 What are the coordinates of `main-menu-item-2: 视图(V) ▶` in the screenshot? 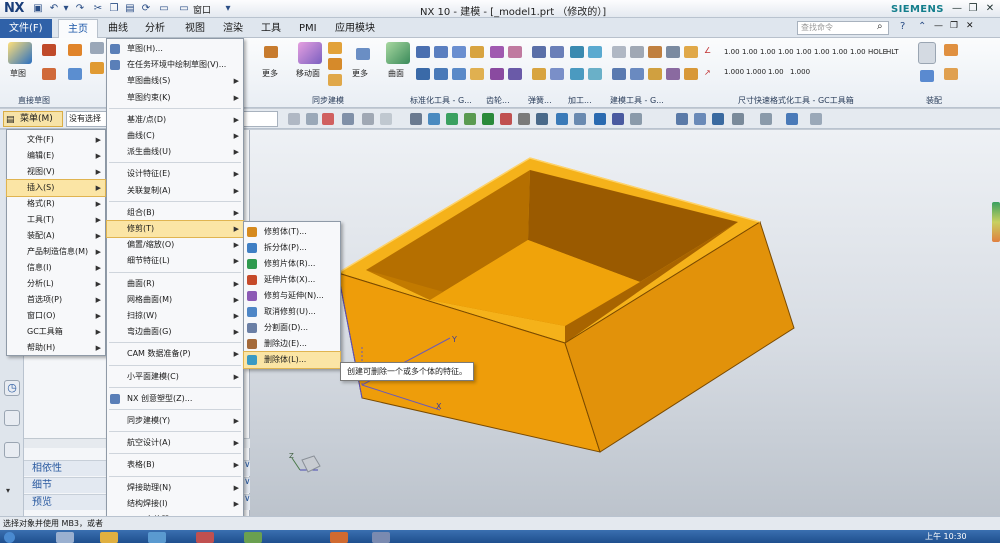 It's located at (56, 172).